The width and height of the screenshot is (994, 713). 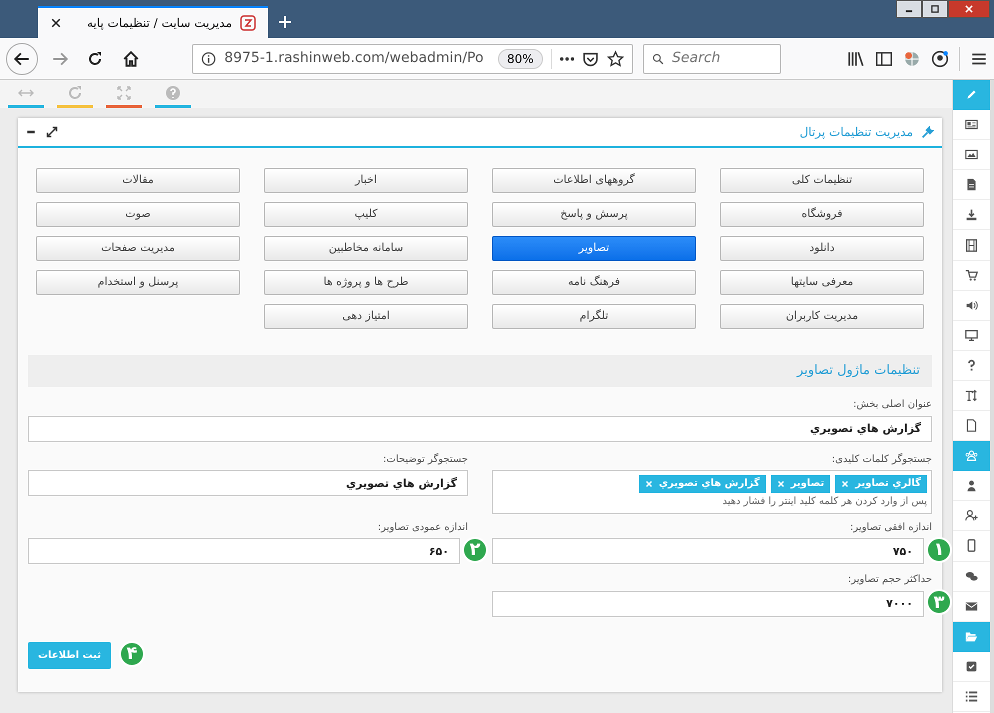 I want to click on mobile-icon, so click(x=971, y=545).